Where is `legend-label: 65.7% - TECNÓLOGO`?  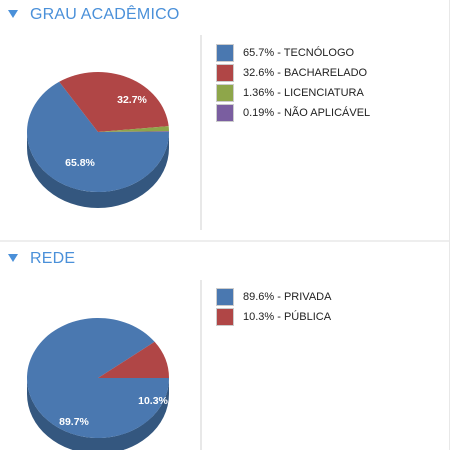
legend-label: 65.7% - TECNÓLOGO is located at coordinates (299, 53).